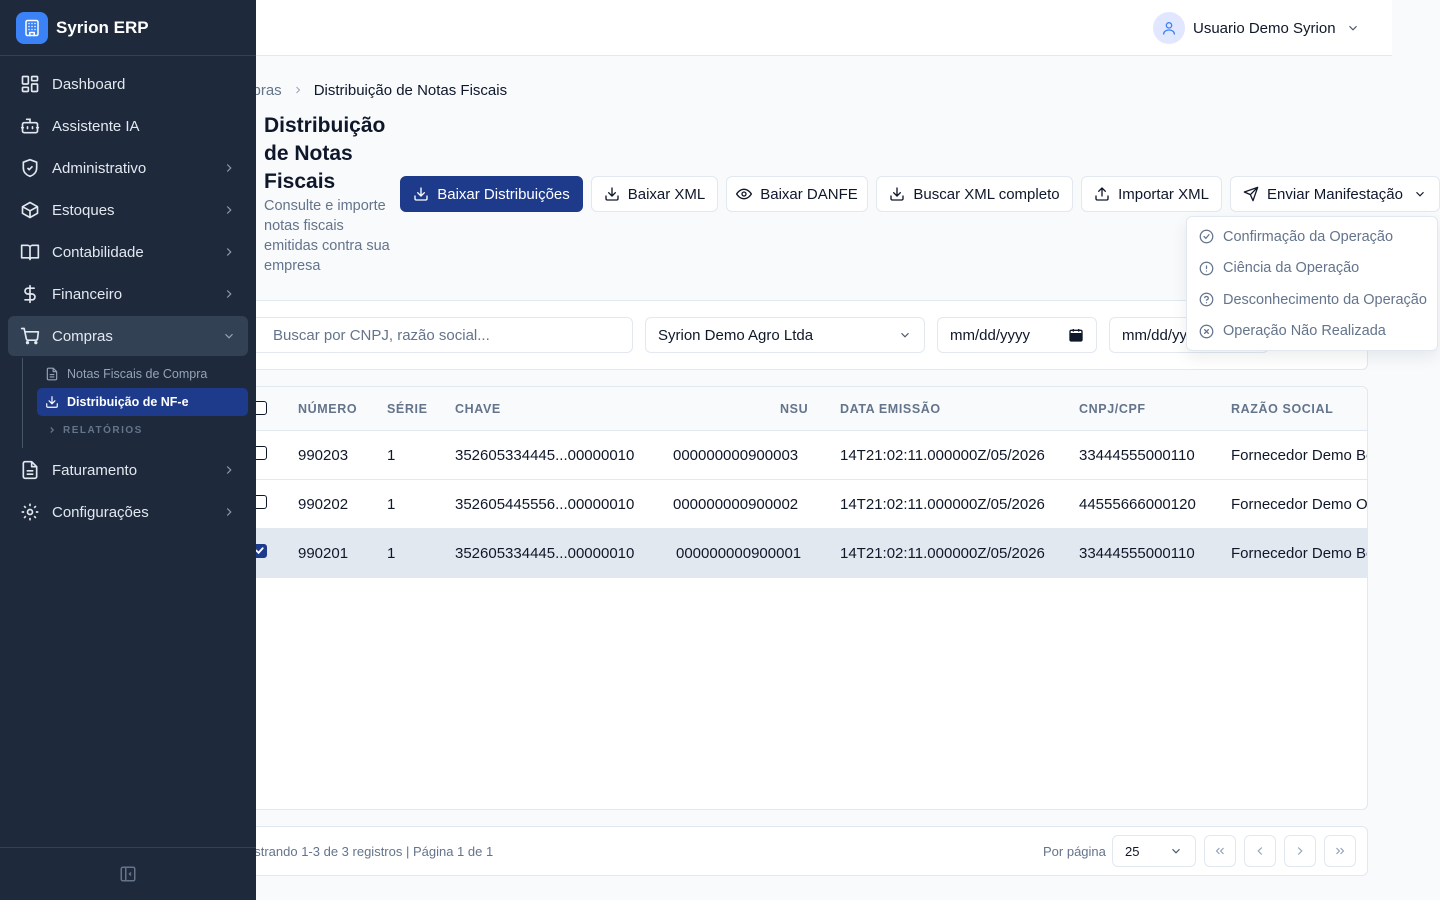 The width and height of the screenshot is (1440, 900). I want to click on sidebar-item-label: Estoques, so click(83, 210).